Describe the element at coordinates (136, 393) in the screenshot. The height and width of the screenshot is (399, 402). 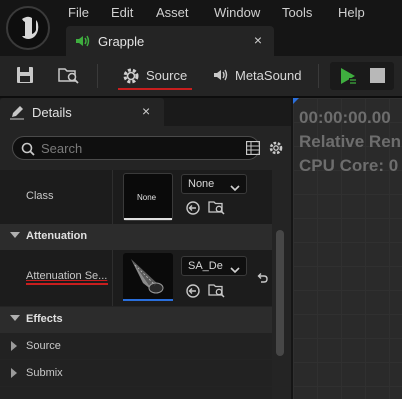
I see `subcategory-partial` at that location.